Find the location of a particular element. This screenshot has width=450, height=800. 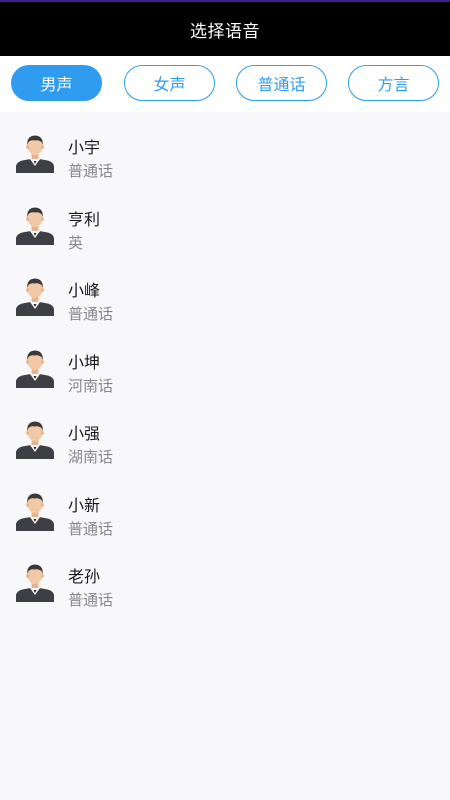

voice-name: 小坤 is located at coordinates (84, 362).